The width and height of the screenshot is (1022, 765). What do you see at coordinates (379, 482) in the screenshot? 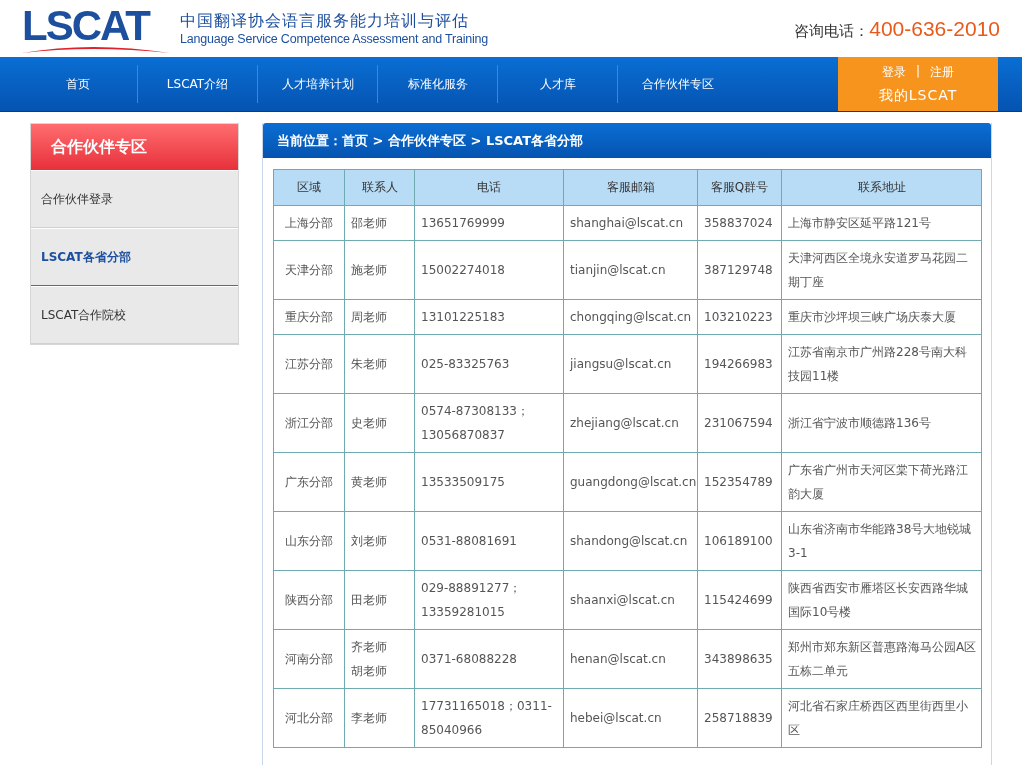
I see `table-cell: 黄老师` at bounding box center [379, 482].